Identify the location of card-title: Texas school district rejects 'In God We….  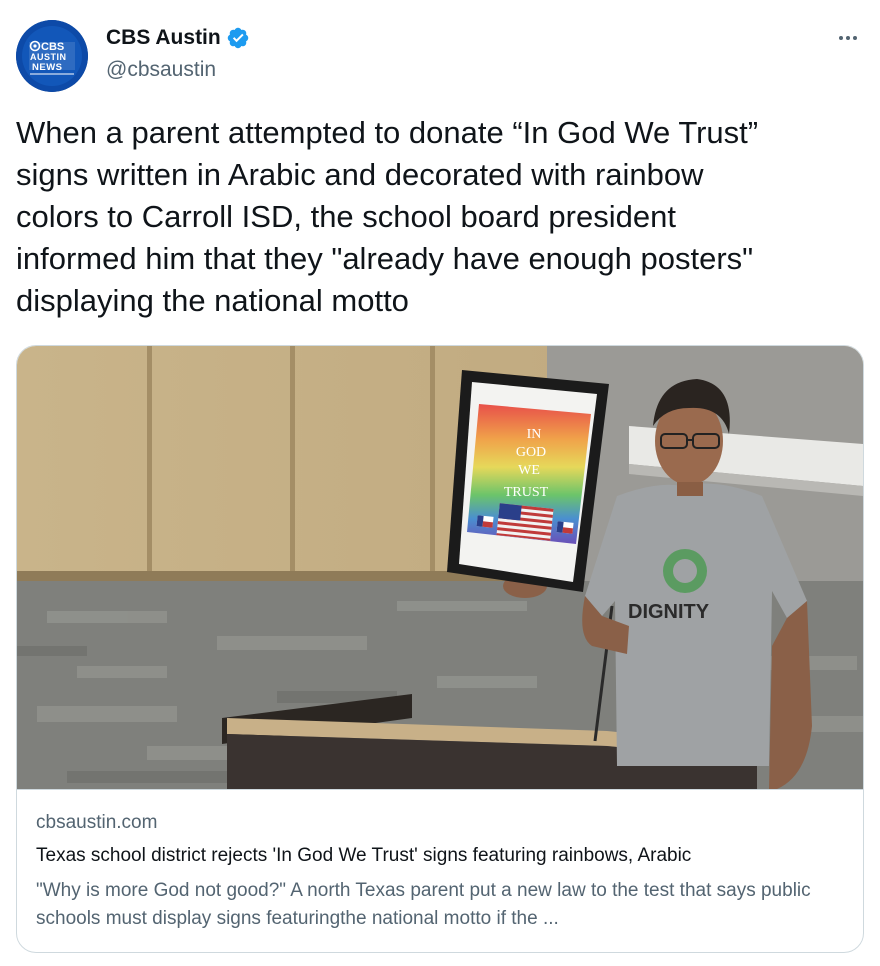
(363, 856).